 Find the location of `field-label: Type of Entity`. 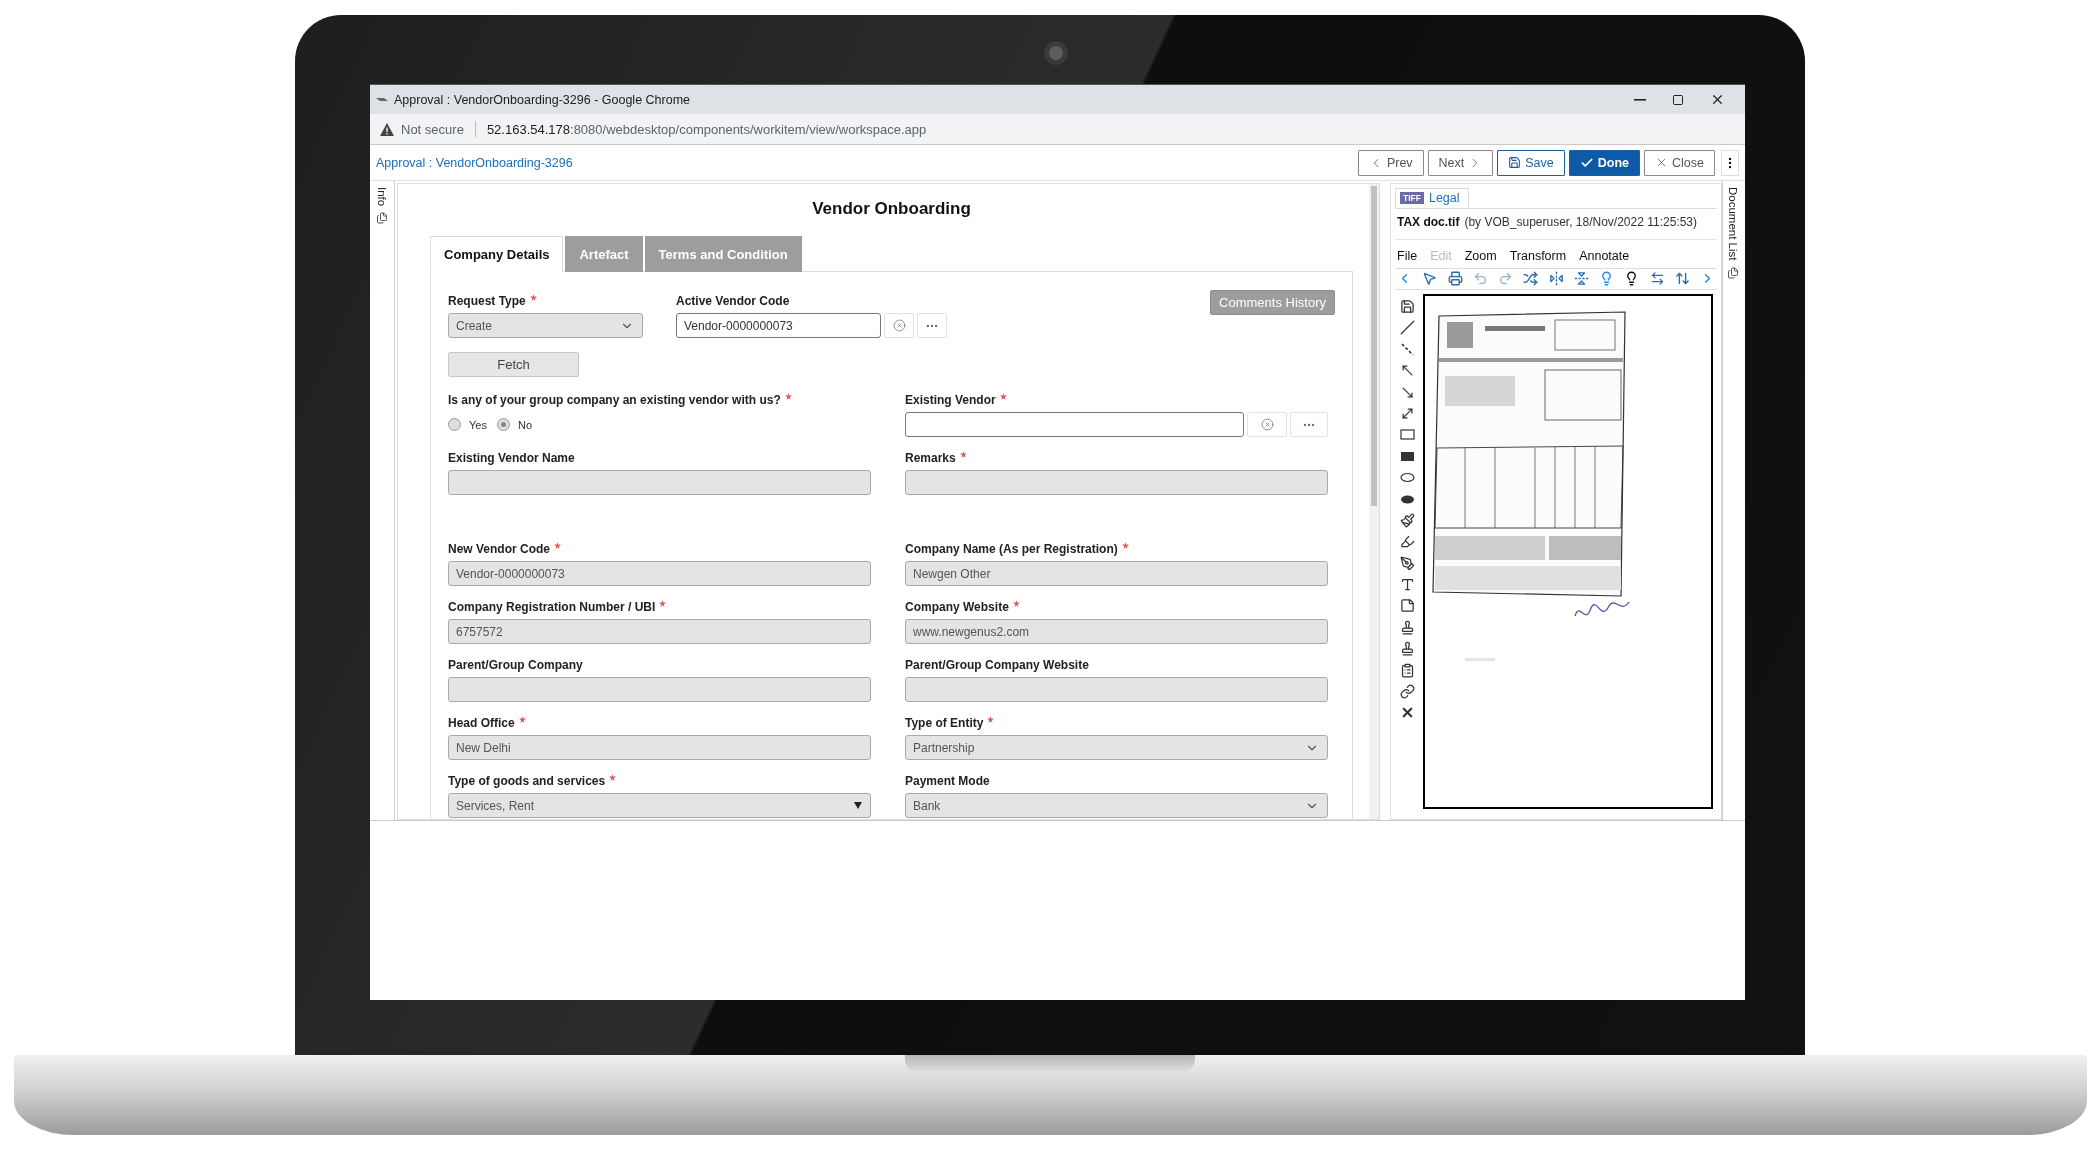

field-label: Type of Entity is located at coordinates (944, 723).